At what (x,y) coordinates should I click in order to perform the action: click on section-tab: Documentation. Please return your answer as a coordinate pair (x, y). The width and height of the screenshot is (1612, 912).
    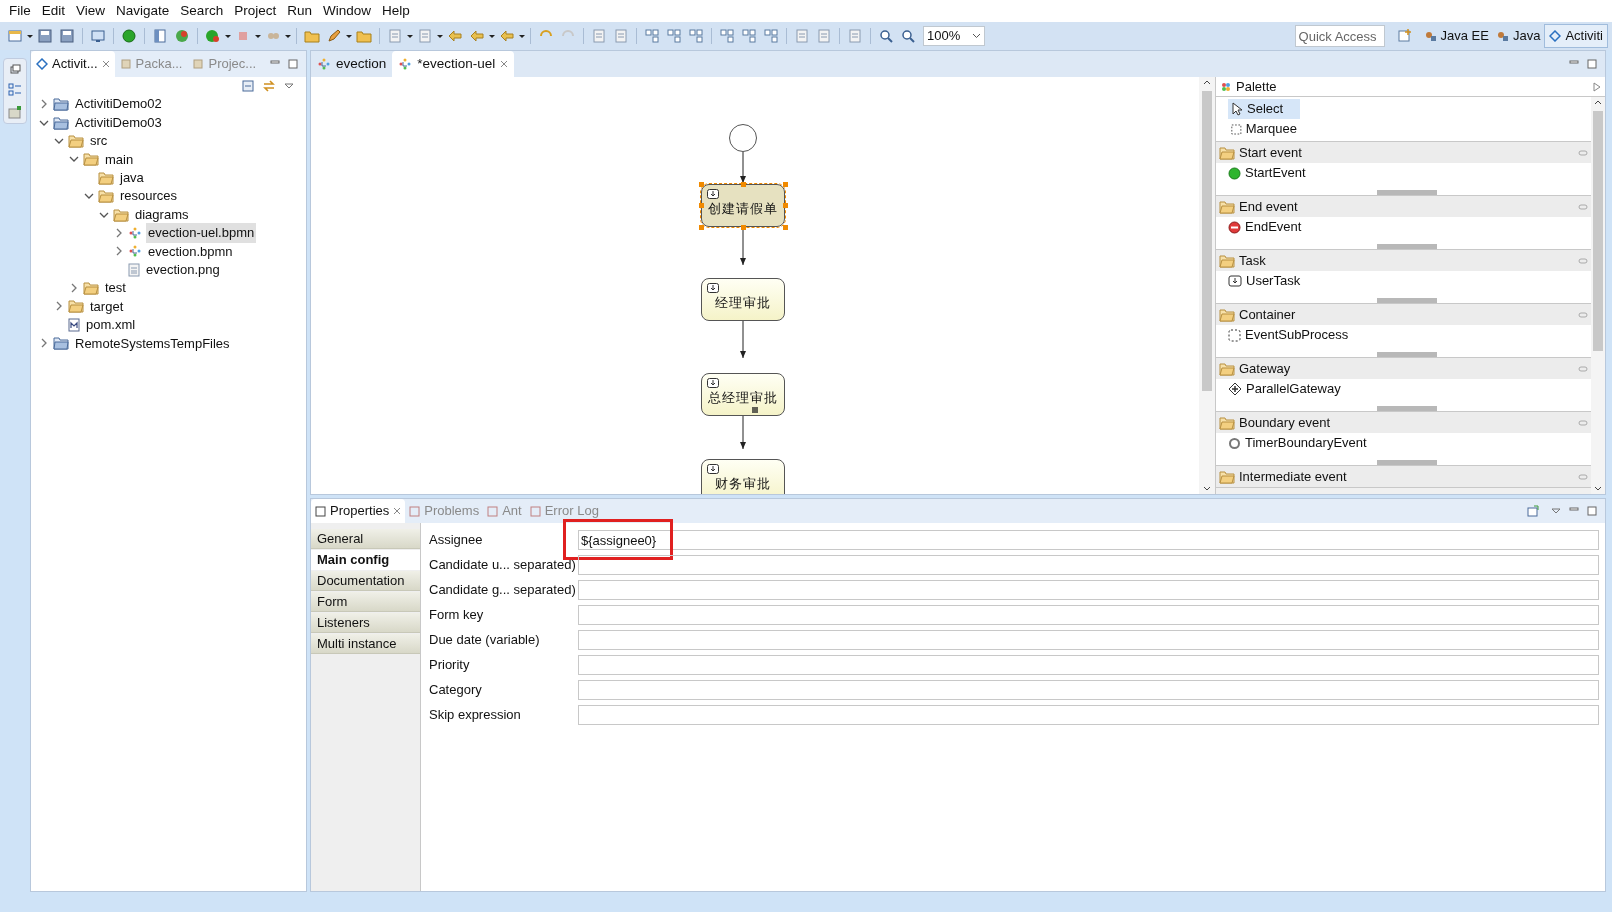
    Looking at the image, I should click on (365, 581).